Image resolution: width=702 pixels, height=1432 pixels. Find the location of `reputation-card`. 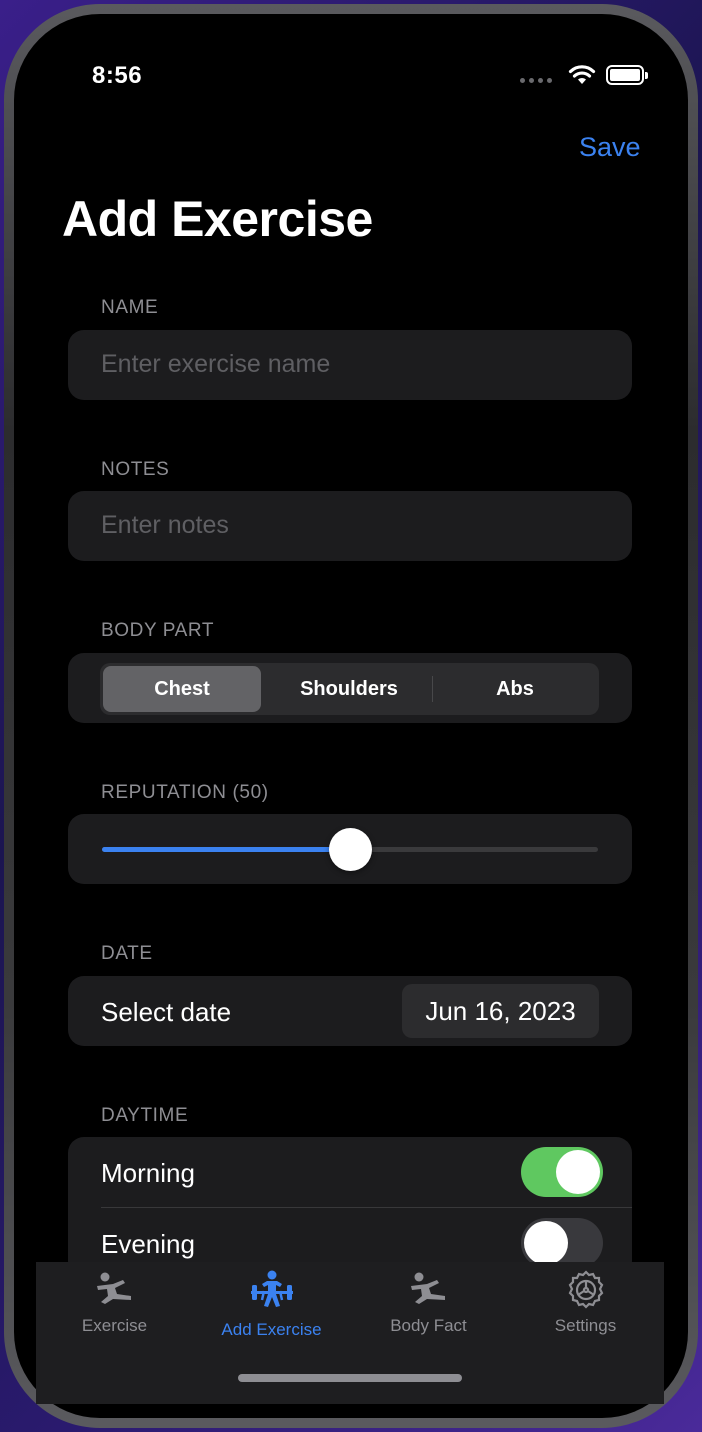

reputation-card is located at coordinates (350, 849).